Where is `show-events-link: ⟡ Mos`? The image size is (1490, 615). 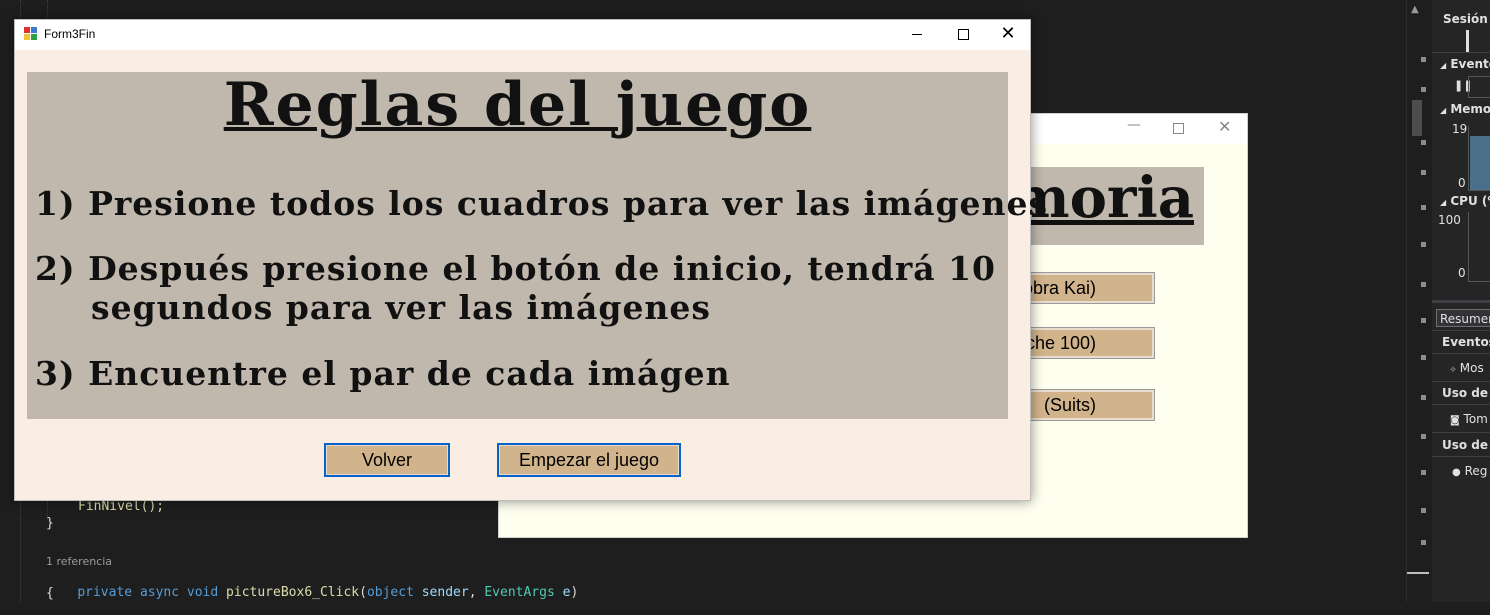
show-events-link: ⟡ Mos is located at coordinates (1467, 368).